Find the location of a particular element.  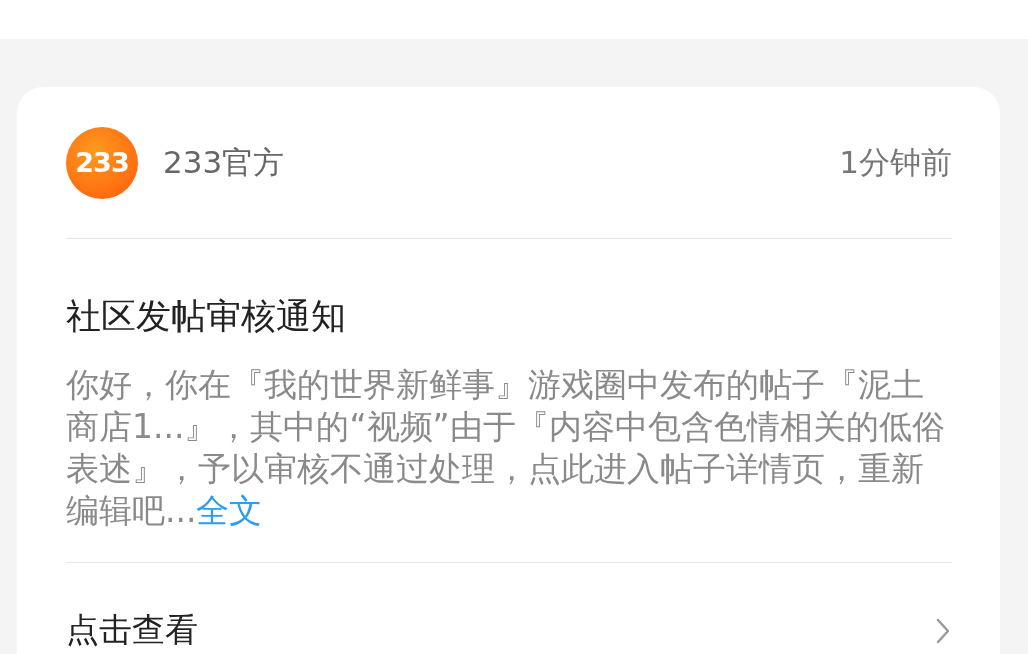

sender-name: 233官方 is located at coordinates (224, 162).